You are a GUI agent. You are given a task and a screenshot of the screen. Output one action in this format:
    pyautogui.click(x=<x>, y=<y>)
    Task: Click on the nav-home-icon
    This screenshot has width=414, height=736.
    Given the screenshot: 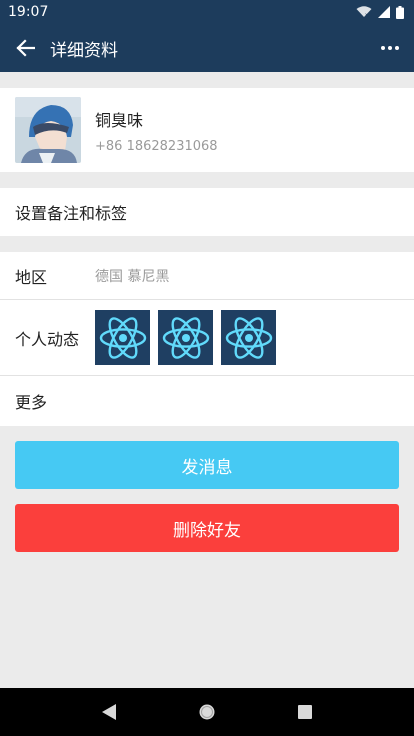 What is the action you would take?
    pyautogui.click(x=207, y=712)
    